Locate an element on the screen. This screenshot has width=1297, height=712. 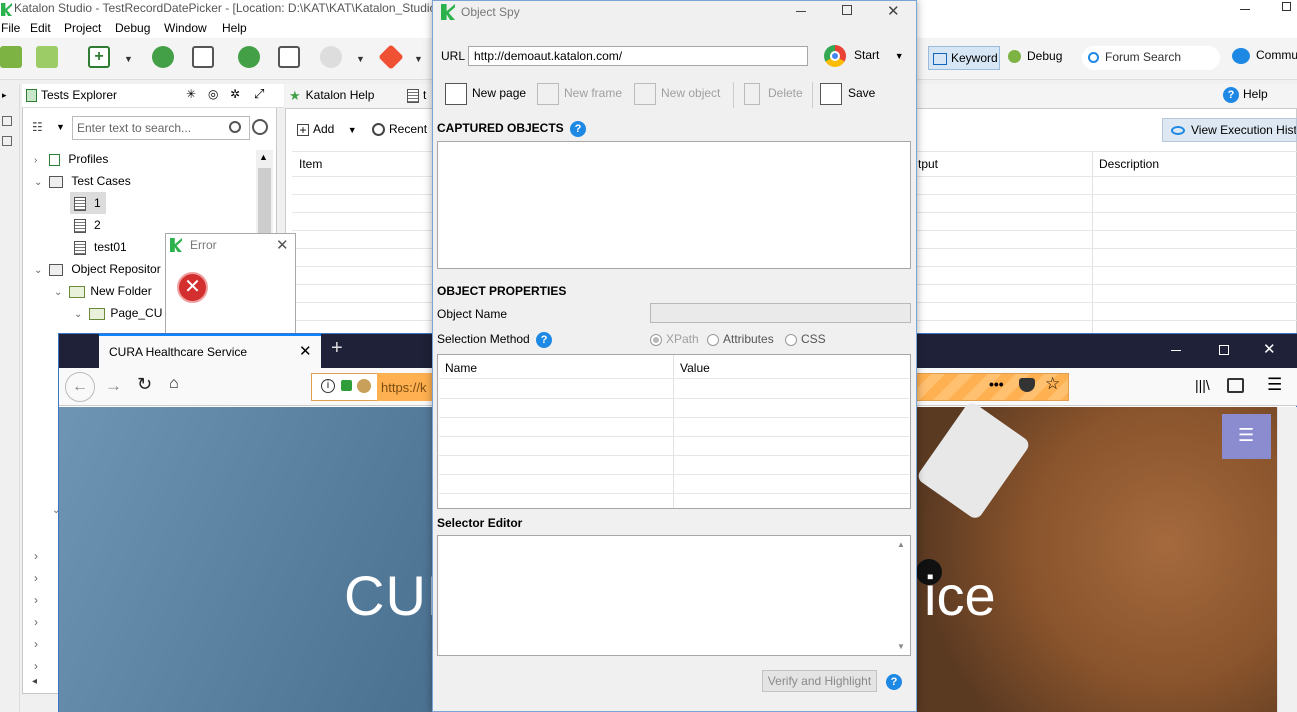
tree-item-test-case: 1 is located at coordinates (88, 203).